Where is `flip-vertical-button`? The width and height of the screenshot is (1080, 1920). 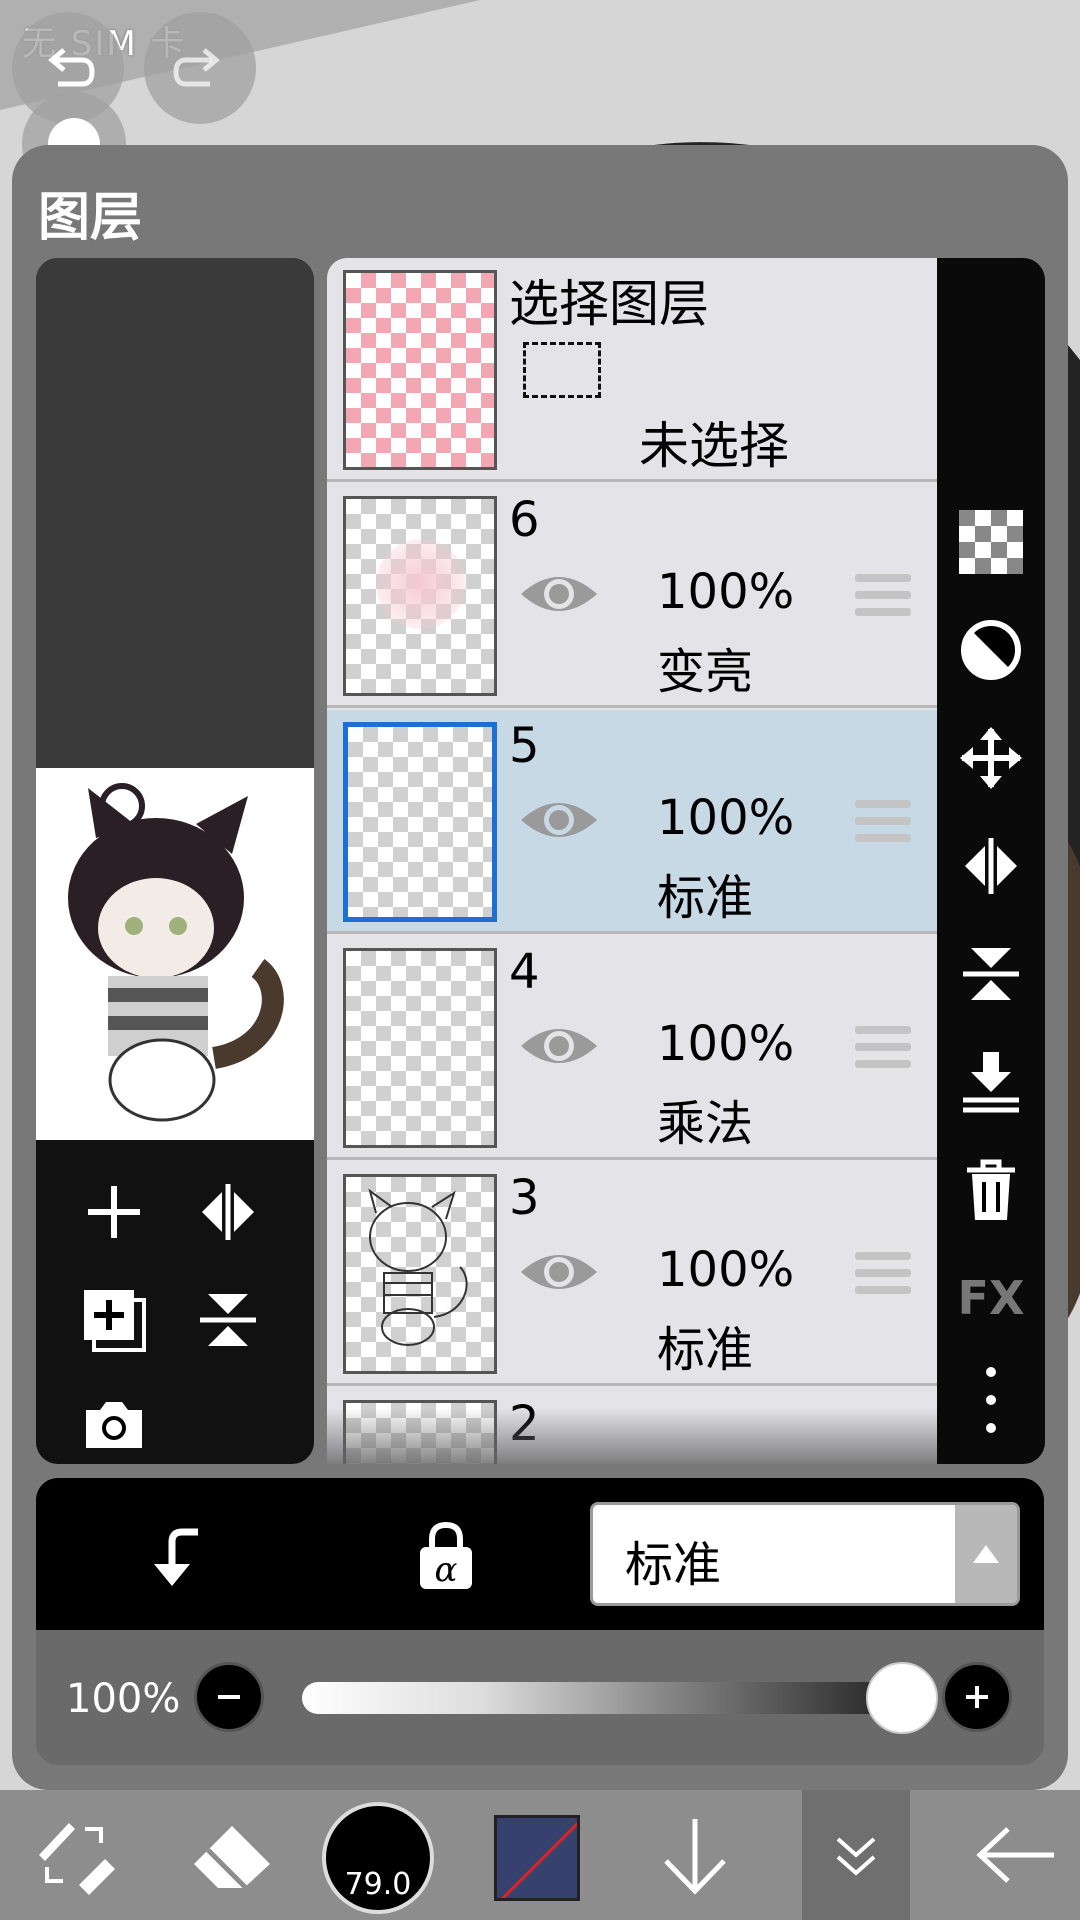 flip-vertical-button is located at coordinates (228, 1320).